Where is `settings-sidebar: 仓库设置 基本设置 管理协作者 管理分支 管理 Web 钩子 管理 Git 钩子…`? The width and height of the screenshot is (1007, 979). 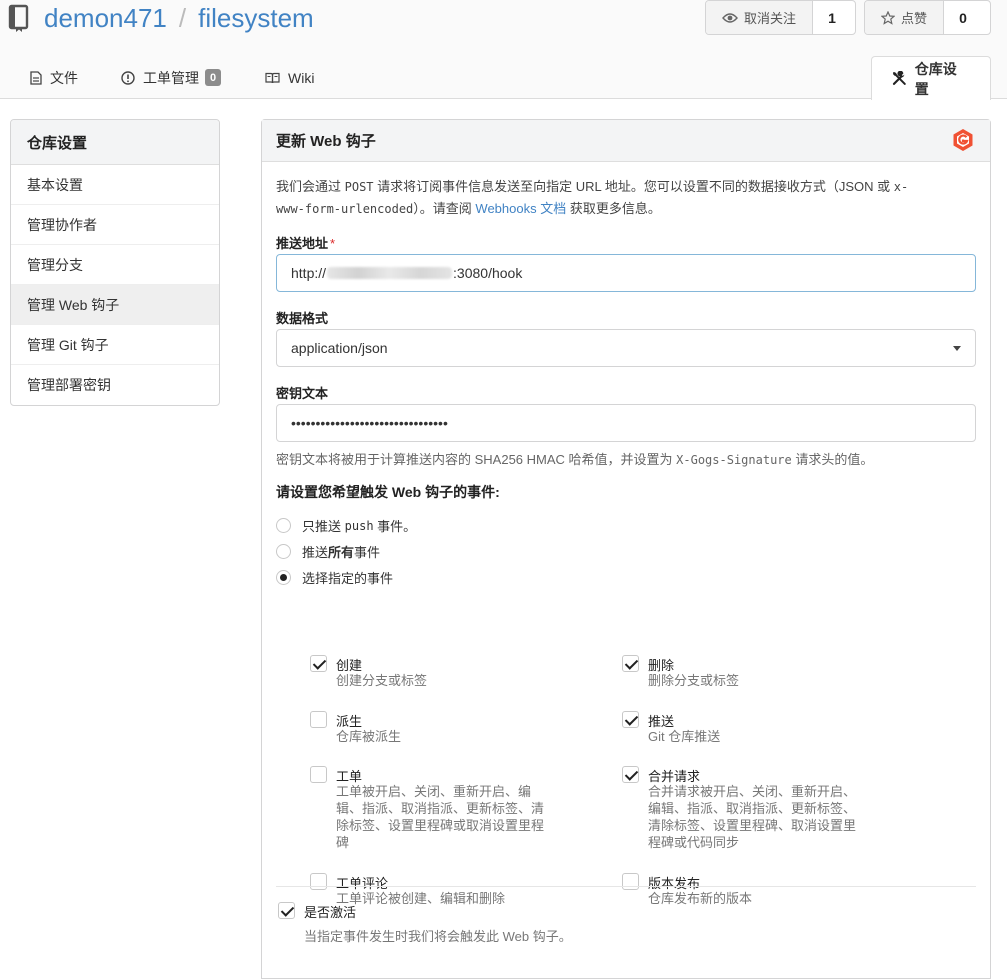 settings-sidebar: 仓库设置 基本设置 管理协作者 管理分支 管理 Web 钩子 管理 Git 钩子… is located at coordinates (115, 262).